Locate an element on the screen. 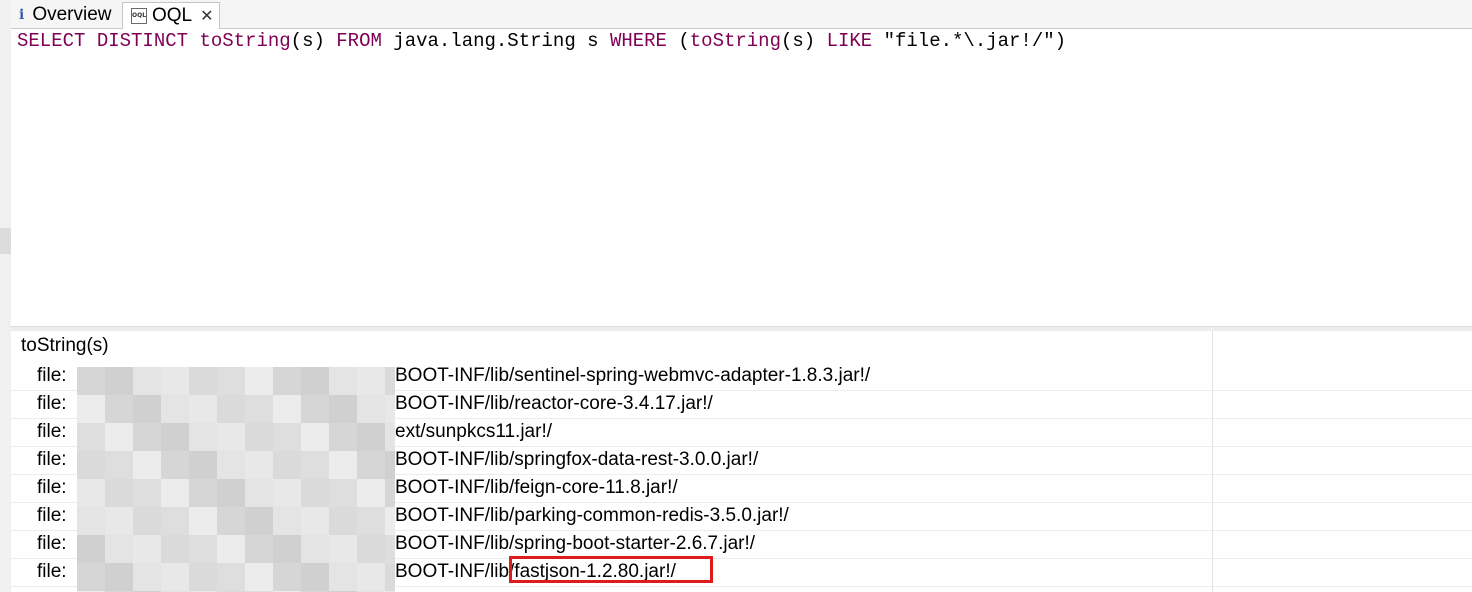 The image size is (1472, 592). redacted-path-region is located at coordinates (236, 479).